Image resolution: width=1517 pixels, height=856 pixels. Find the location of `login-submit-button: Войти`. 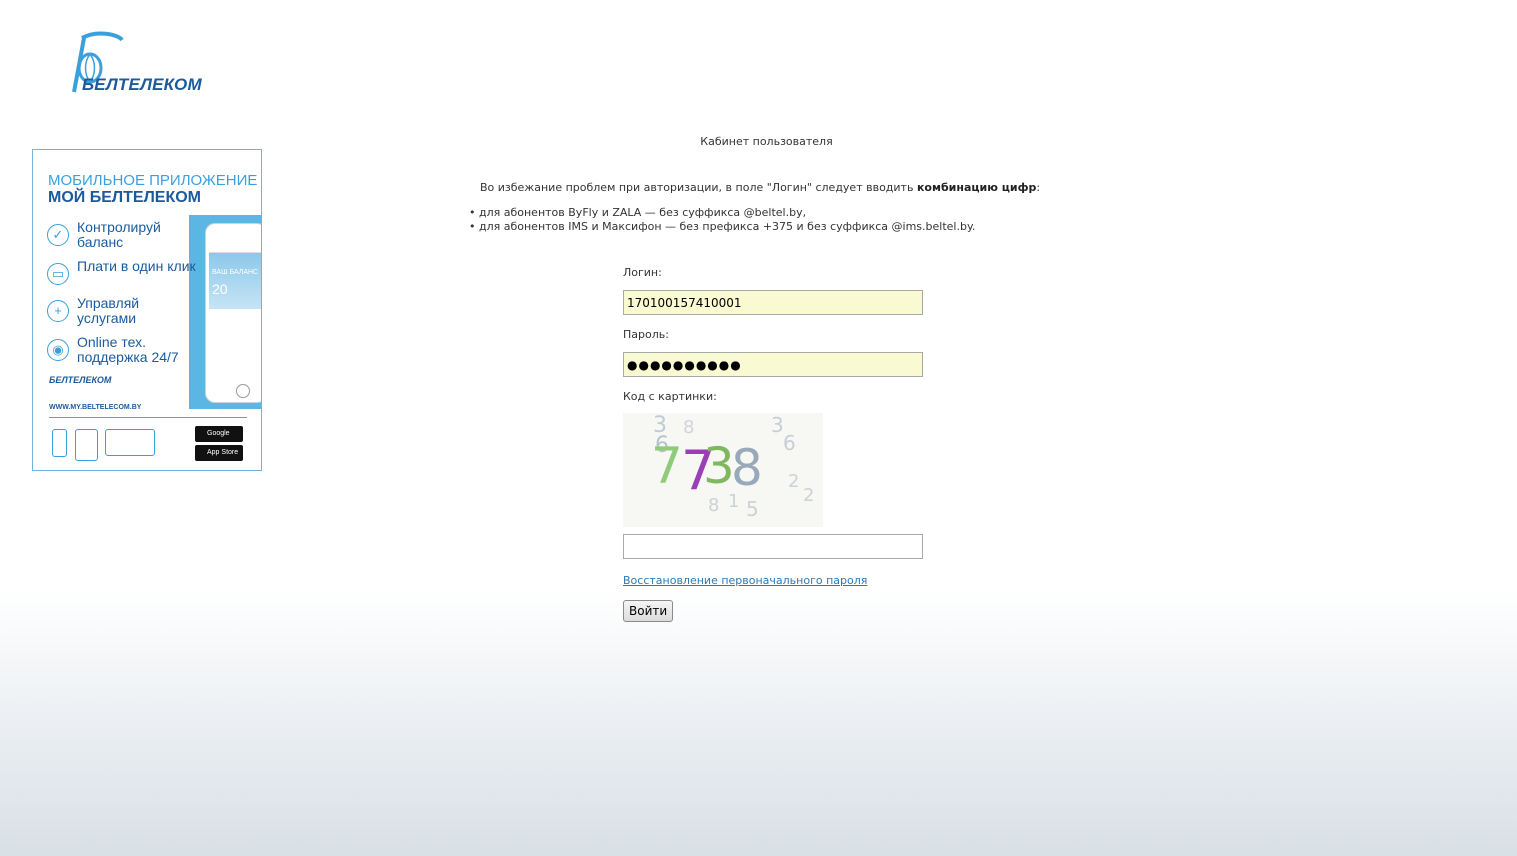

login-submit-button: Войти is located at coordinates (648, 611).